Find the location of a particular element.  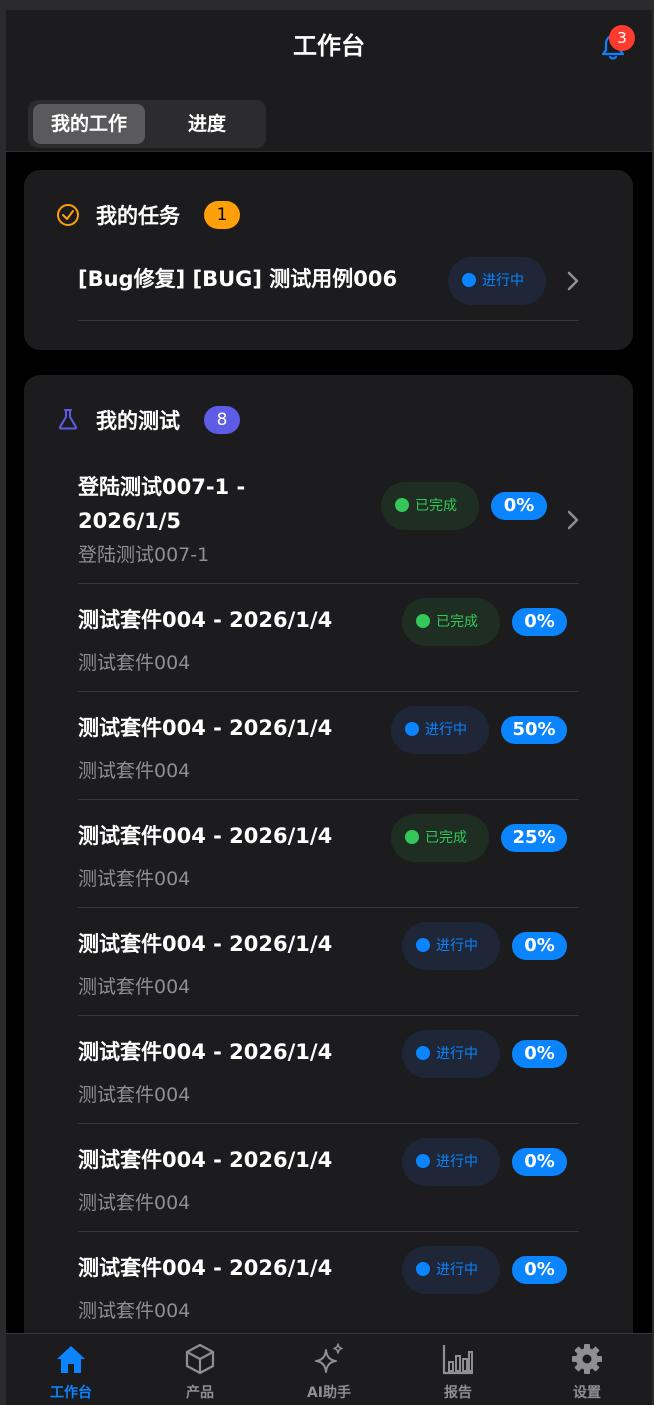

segment-progress: 进度 is located at coordinates (207, 124).